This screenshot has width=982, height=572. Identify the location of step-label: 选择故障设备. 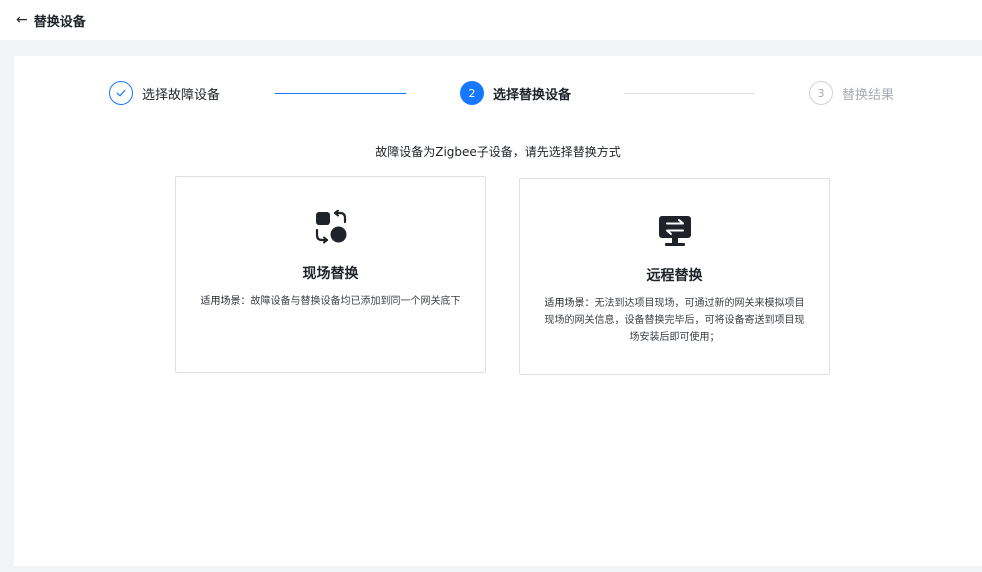
(181, 95).